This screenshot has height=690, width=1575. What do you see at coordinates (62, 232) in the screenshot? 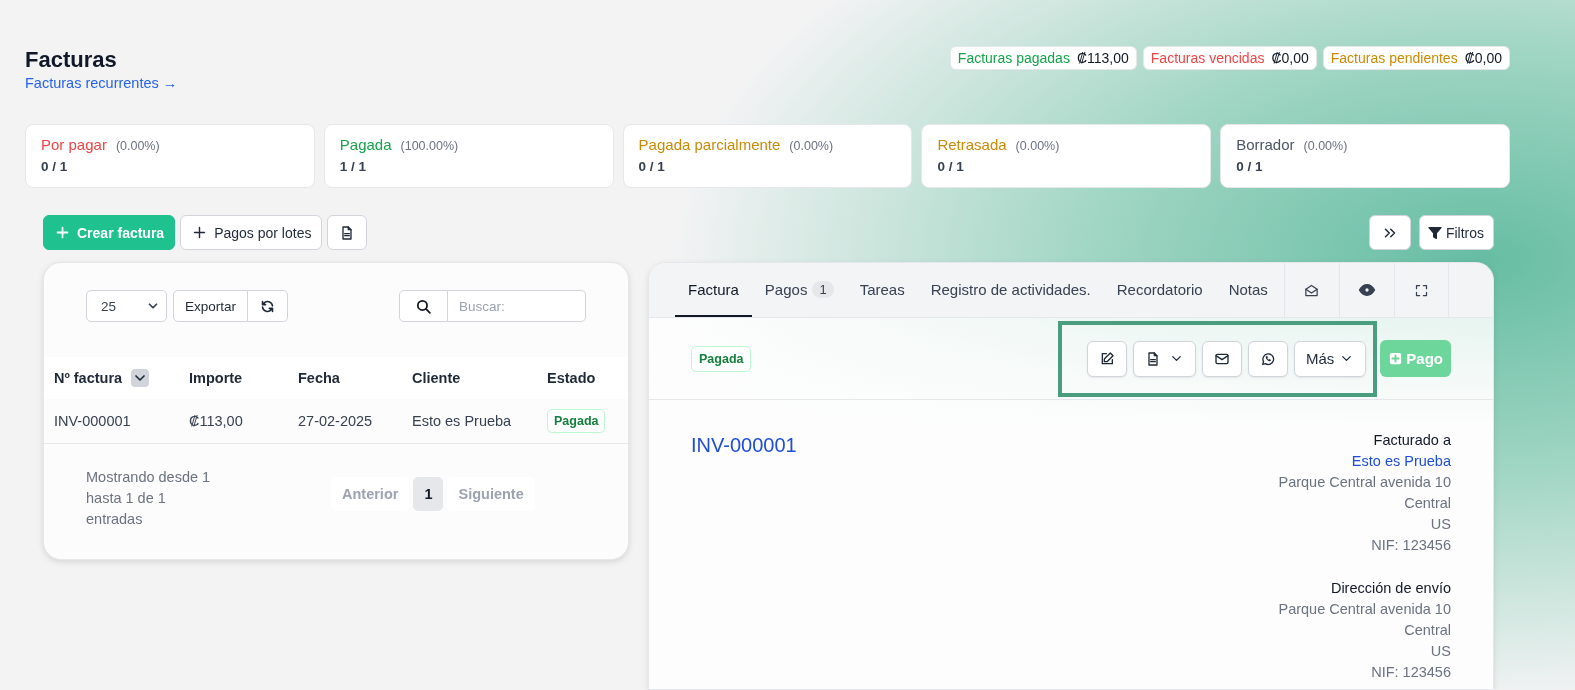
I see `plus-icon` at bounding box center [62, 232].